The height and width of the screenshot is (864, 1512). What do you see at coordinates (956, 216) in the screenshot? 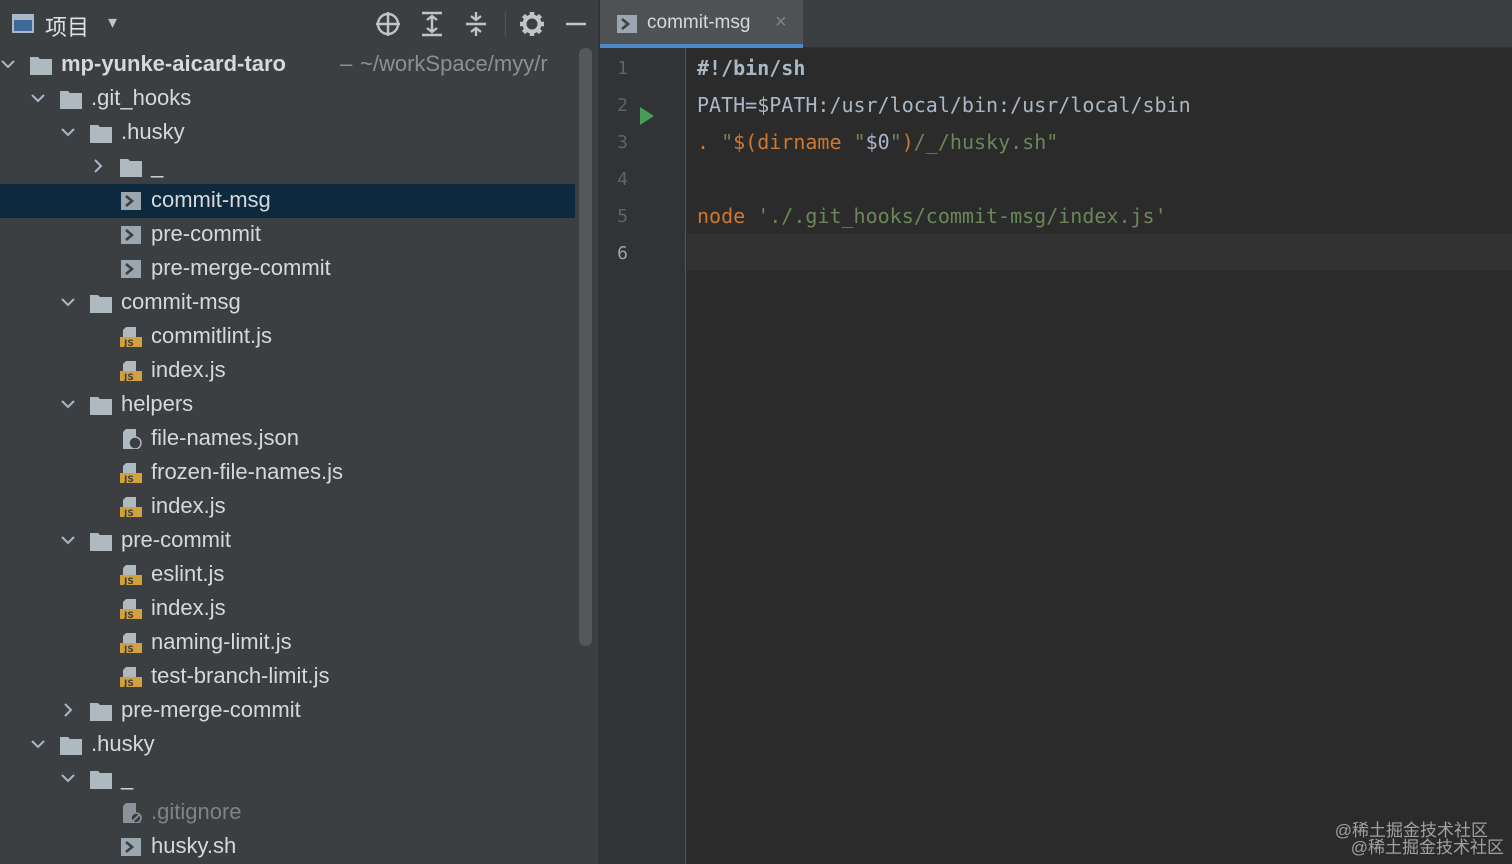
I see `script-path-string: './.git_hooks/commit-msg/index.js'` at bounding box center [956, 216].